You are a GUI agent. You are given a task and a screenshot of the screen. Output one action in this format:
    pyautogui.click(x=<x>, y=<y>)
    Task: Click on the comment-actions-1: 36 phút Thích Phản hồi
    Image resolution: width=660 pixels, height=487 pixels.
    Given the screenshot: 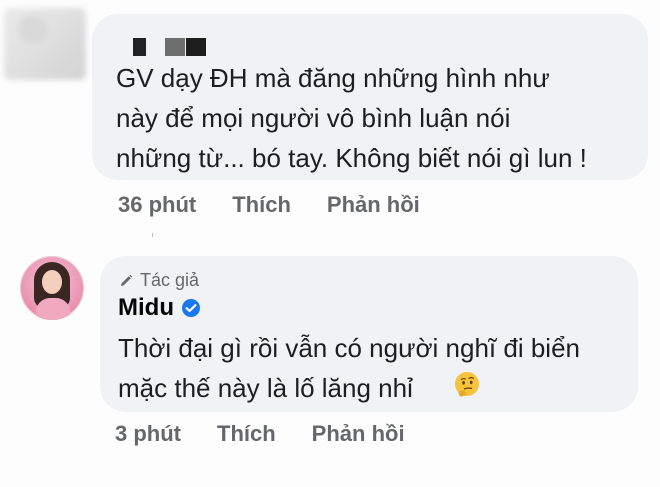 What is the action you would take?
    pyautogui.click(x=287, y=205)
    